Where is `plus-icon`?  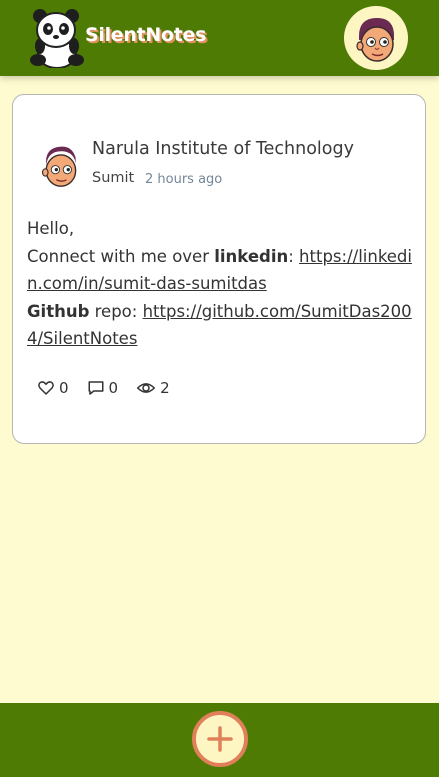 plus-icon is located at coordinates (220, 739).